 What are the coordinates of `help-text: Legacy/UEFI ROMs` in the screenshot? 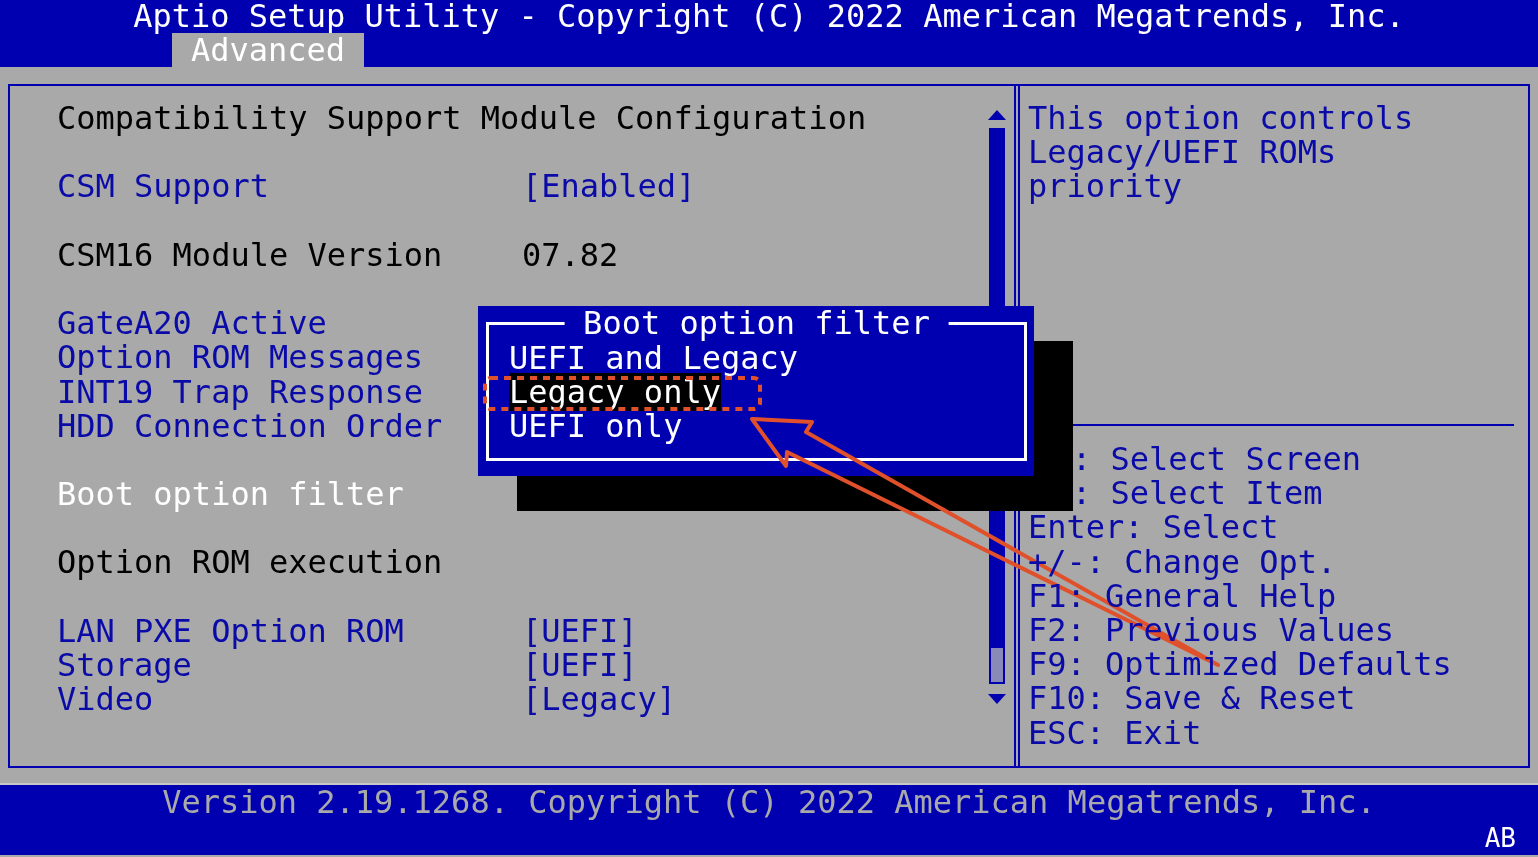 It's located at (1183, 152).